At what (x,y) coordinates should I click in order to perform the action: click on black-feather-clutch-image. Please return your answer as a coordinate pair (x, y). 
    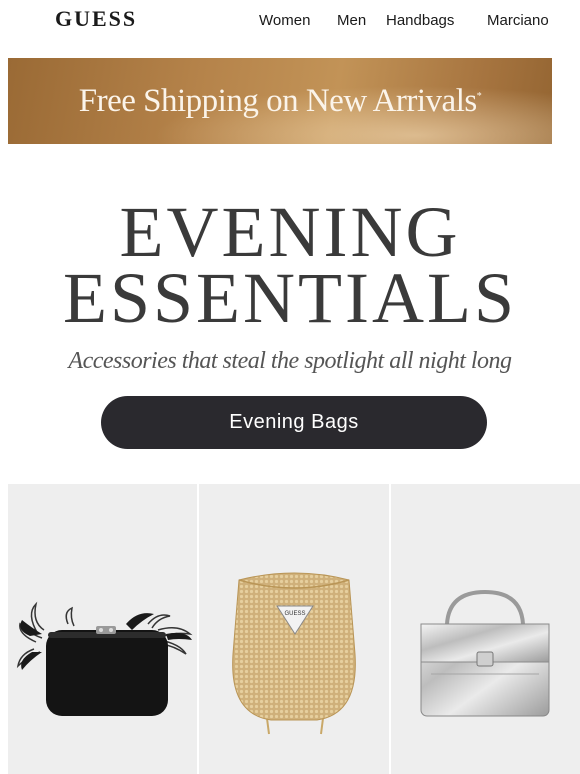
    Looking at the image, I should click on (104, 658).